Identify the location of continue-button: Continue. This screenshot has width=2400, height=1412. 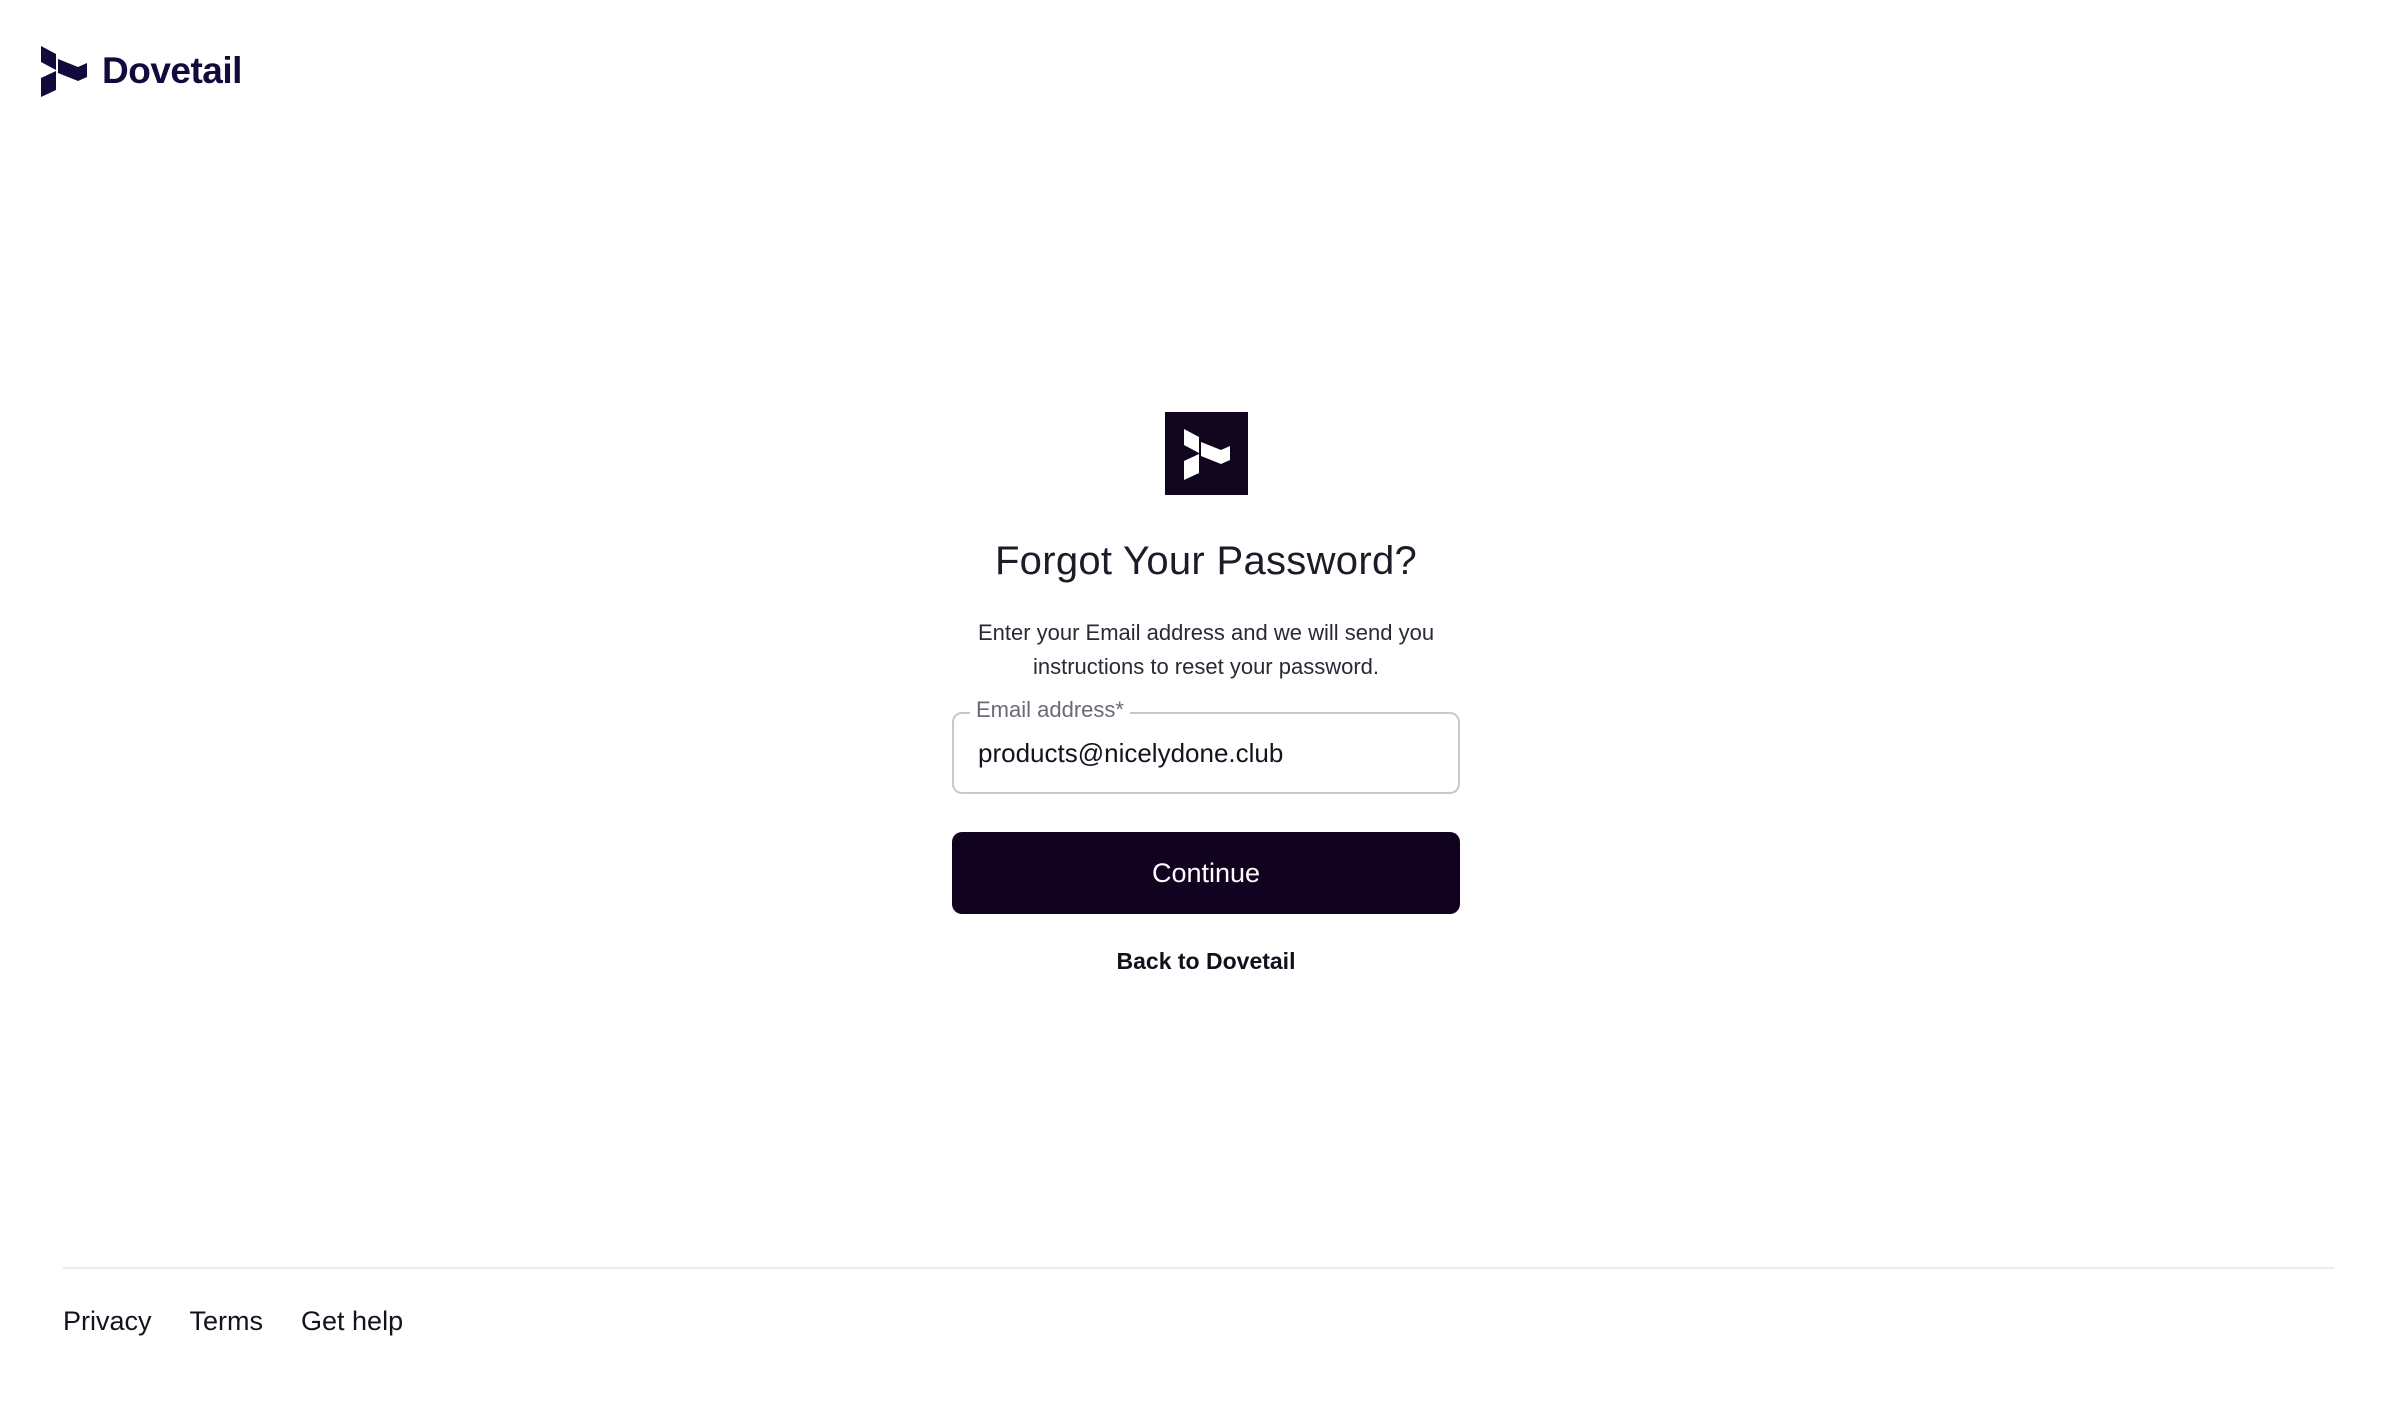
(1206, 873).